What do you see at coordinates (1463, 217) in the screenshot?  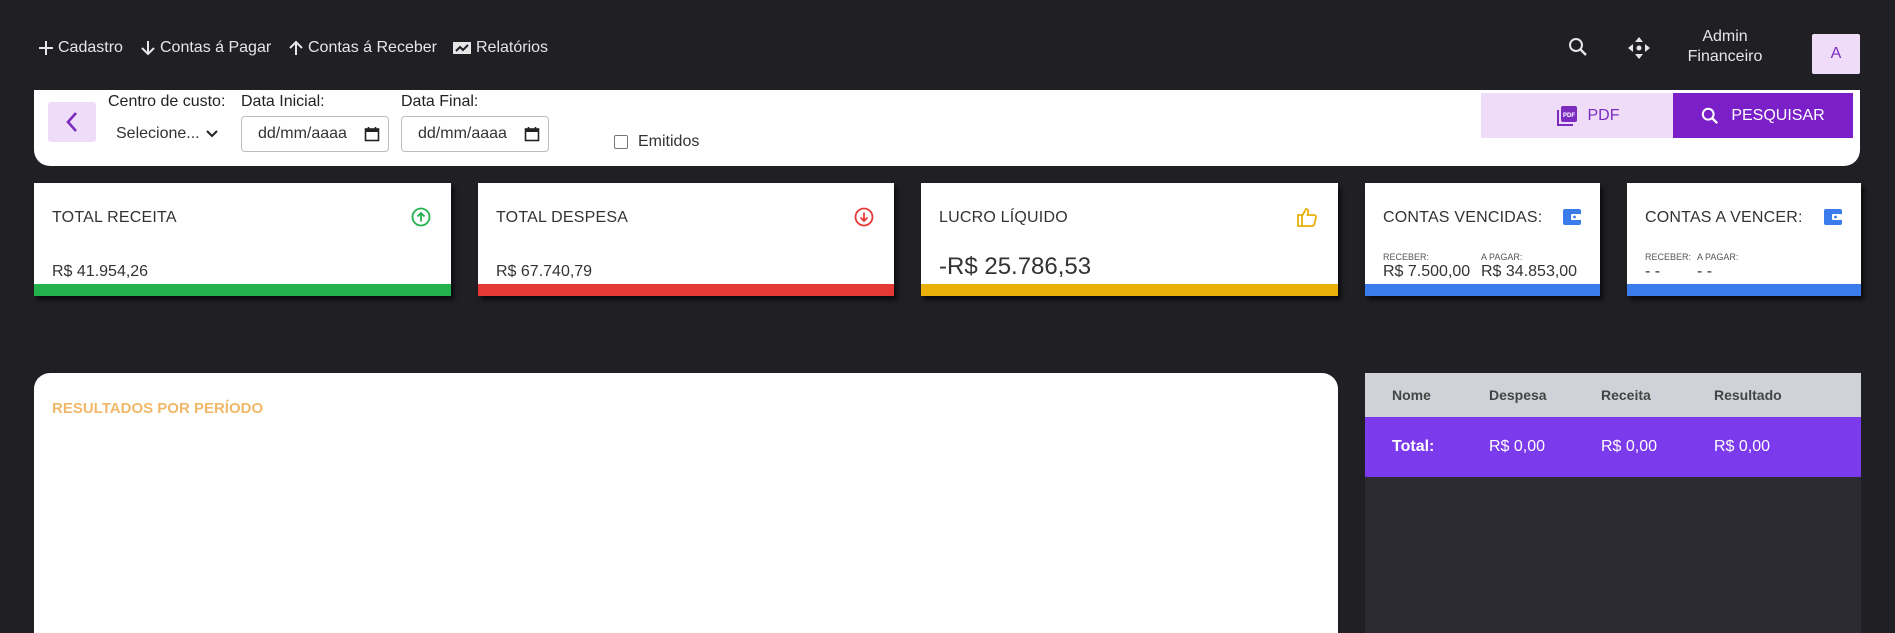 I see `card-title: CONTAS VENCIDAS:` at bounding box center [1463, 217].